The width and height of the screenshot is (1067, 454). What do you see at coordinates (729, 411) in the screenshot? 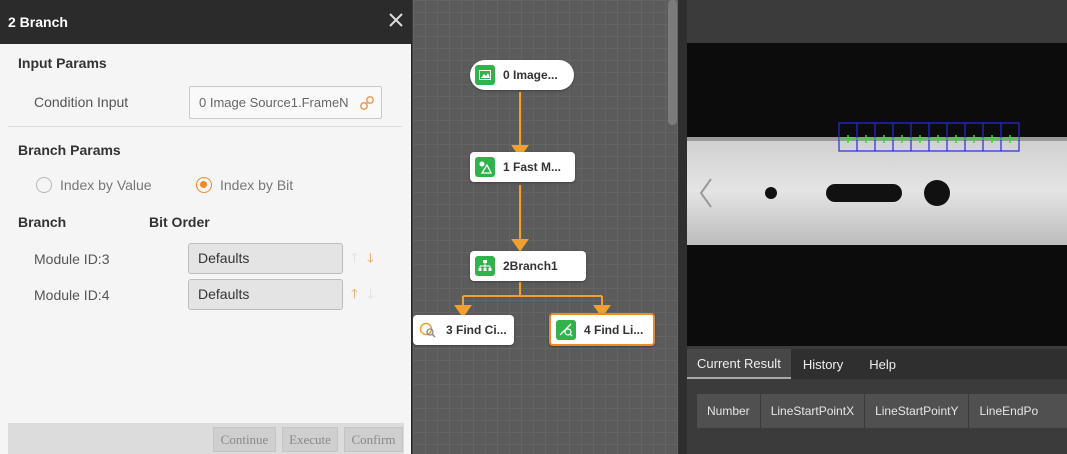
I see `column-header-number: Number` at bounding box center [729, 411].